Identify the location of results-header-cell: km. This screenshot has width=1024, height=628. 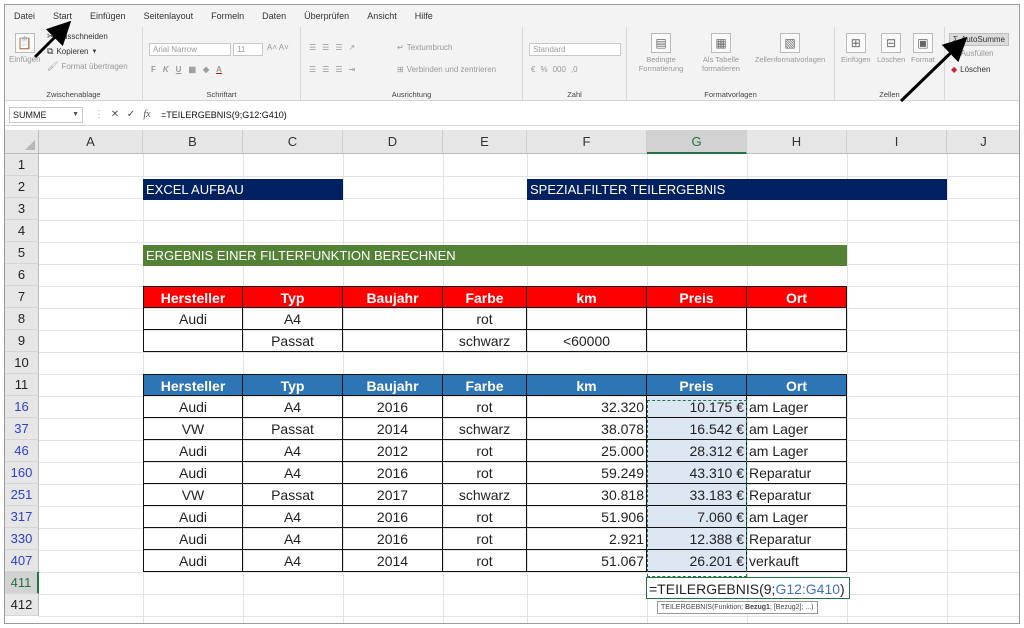
(587, 385).